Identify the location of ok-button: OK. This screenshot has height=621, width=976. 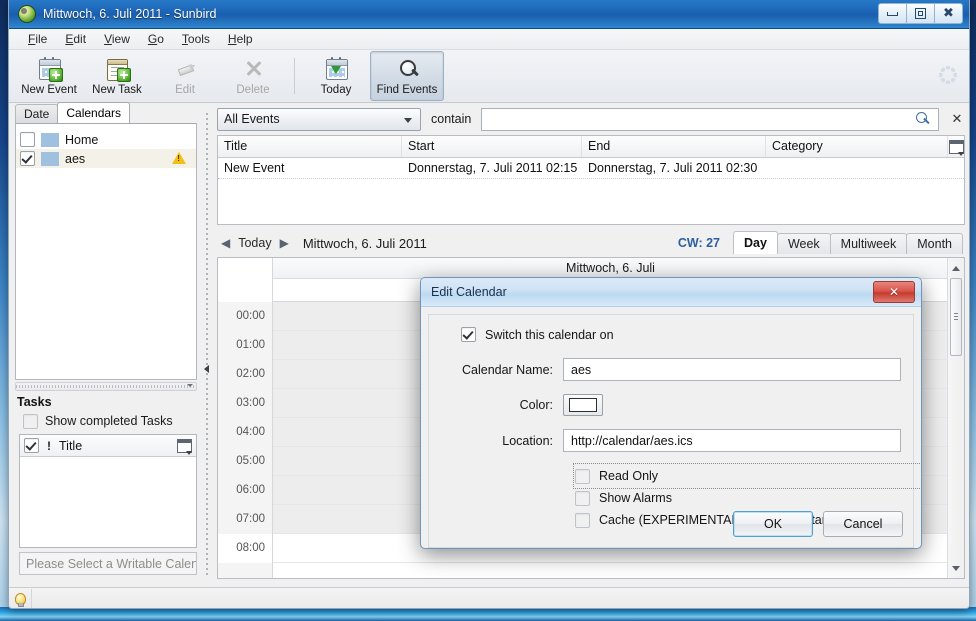
(773, 524).